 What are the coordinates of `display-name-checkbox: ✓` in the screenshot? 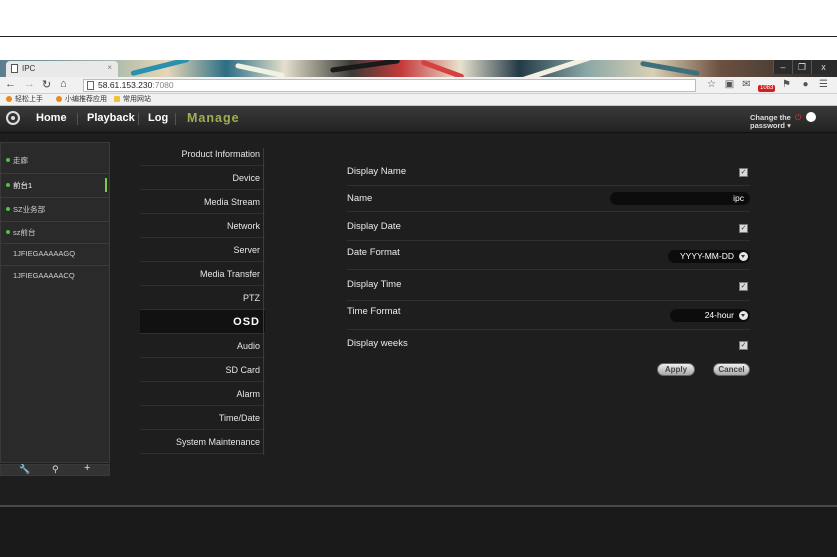 It's located at (743, 172).